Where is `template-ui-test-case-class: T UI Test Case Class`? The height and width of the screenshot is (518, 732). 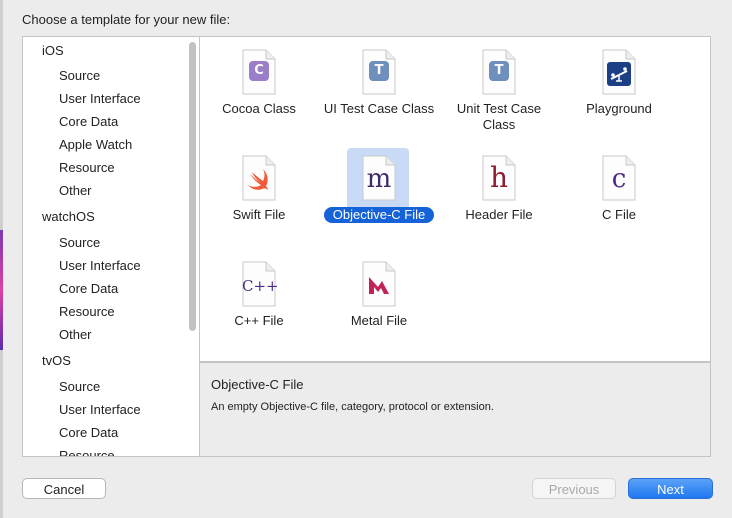
template-ui-test-case-class: T UI Test Case Class is located at coordinates (379, 83).